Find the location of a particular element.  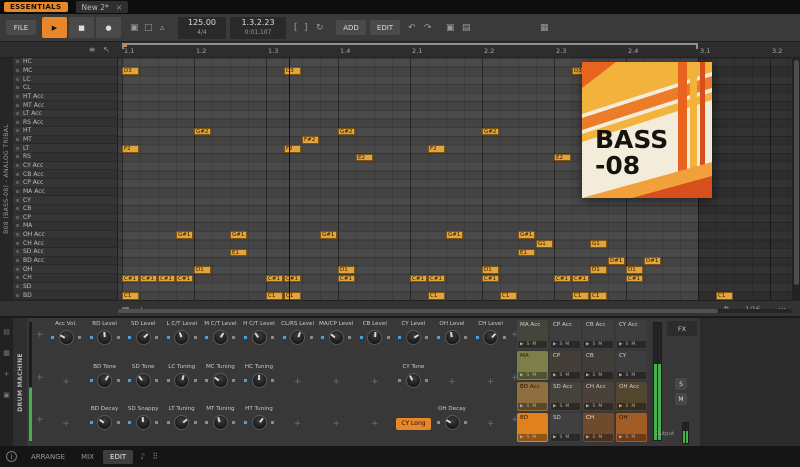

midi-note: D3 is located at coordinates (292, 71).